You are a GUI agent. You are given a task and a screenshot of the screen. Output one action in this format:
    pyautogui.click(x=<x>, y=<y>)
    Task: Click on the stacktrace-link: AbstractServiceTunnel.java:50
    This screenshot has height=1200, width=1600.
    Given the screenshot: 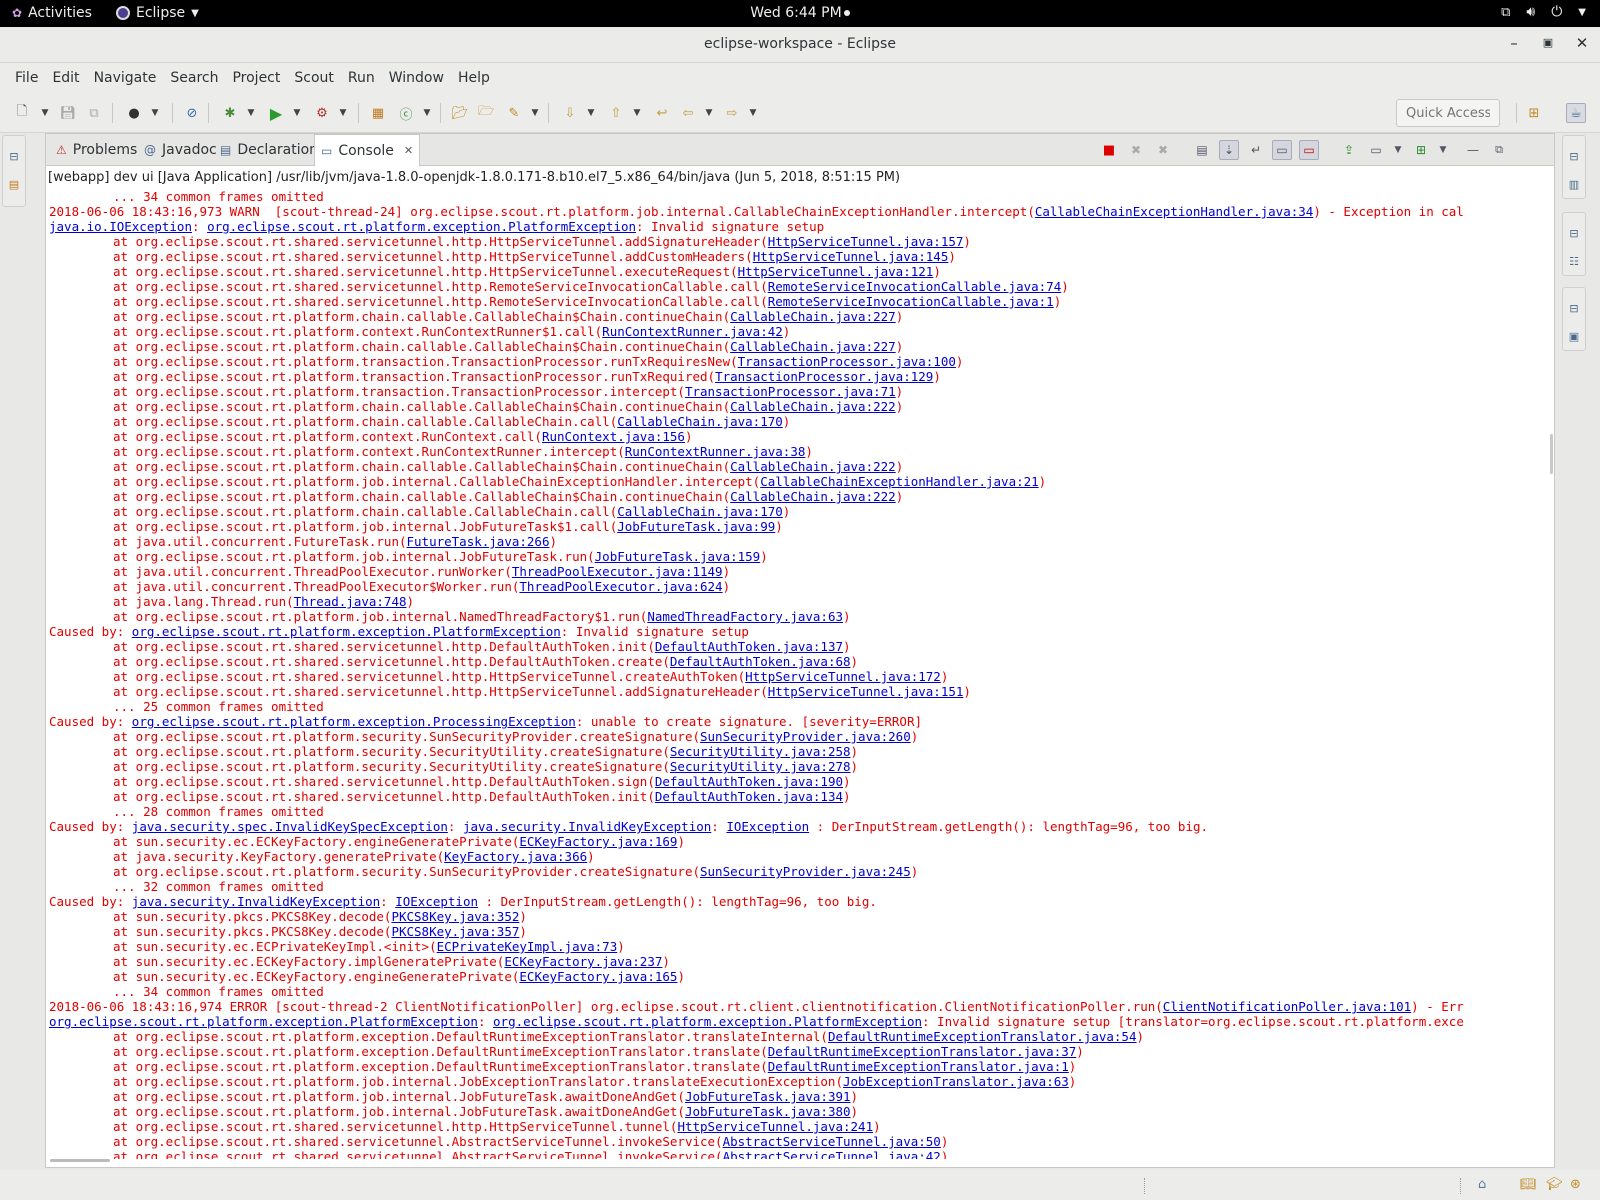 What is the action you would take?
    pyautogui.click(x=832, y=1141)
    